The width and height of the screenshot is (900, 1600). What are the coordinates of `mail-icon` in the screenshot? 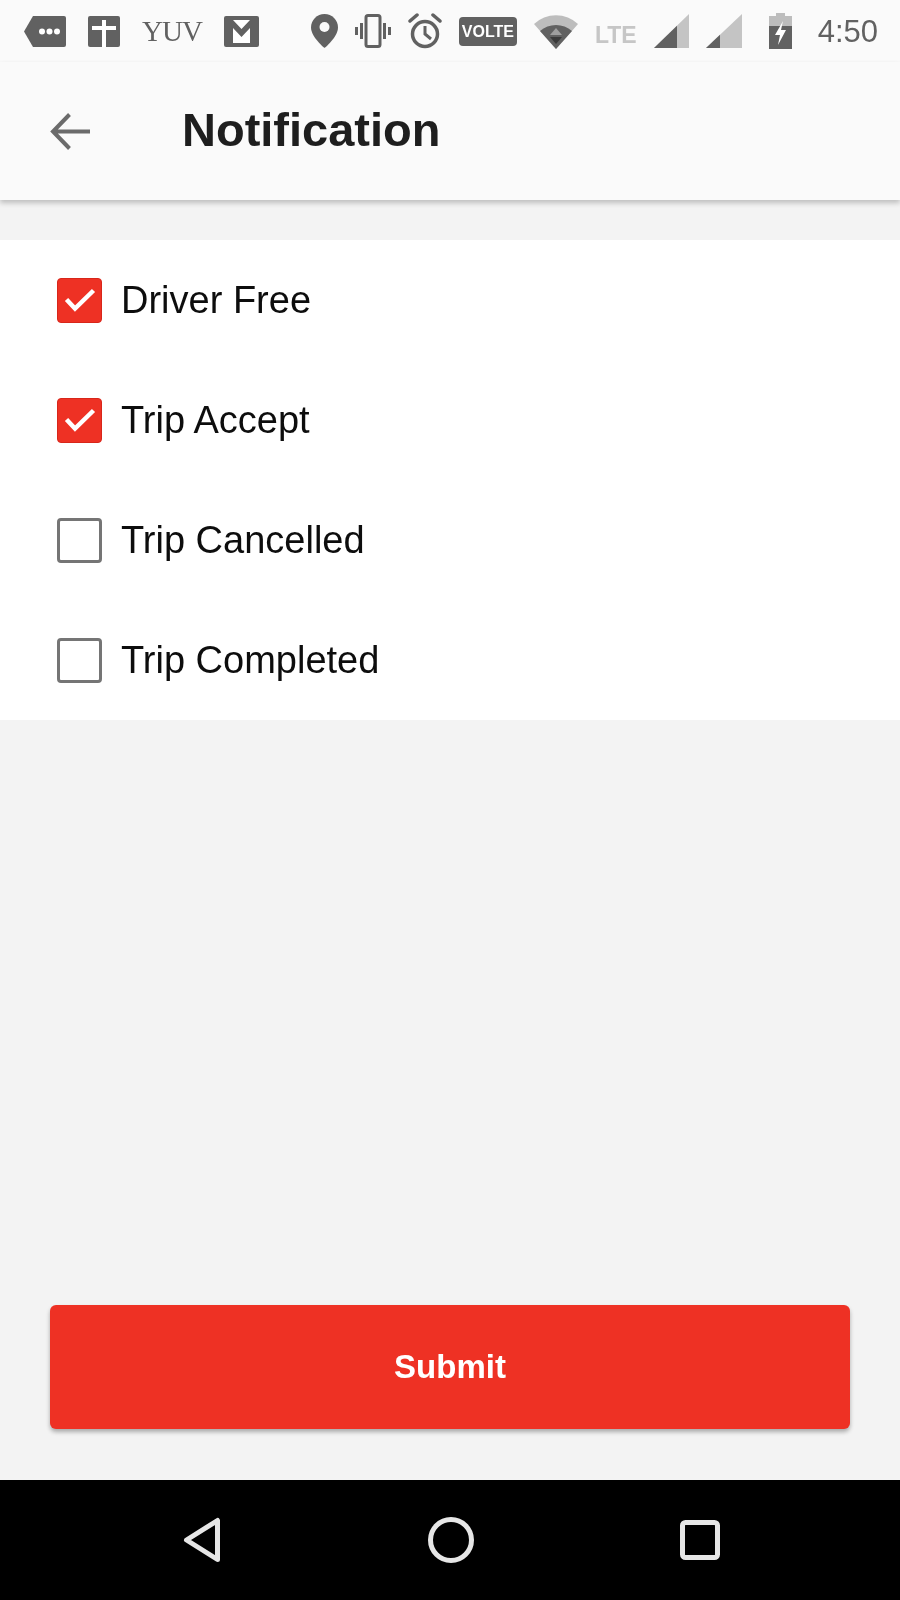 It's located at (241, 31).